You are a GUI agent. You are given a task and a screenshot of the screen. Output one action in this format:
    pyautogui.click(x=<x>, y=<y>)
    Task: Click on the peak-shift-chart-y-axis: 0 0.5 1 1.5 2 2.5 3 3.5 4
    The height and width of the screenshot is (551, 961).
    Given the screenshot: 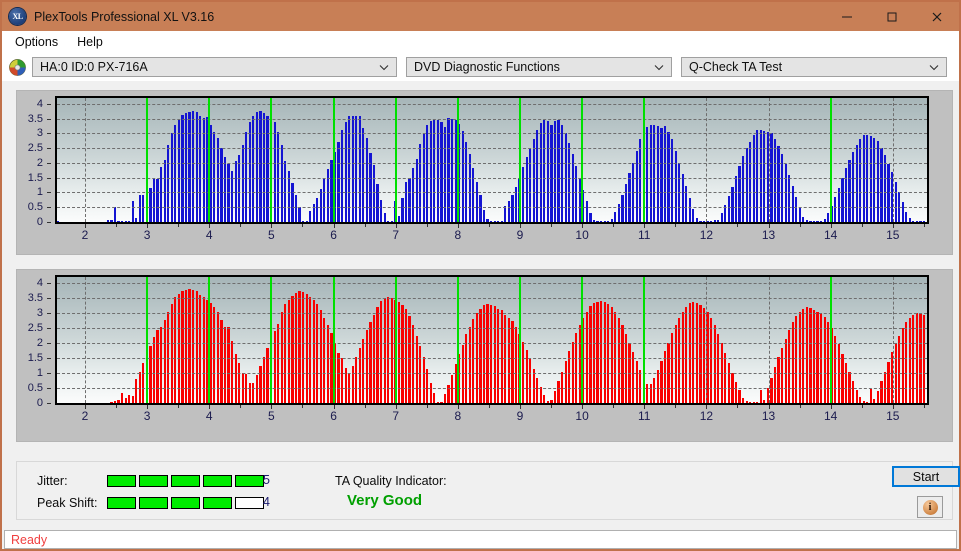 What is the action you would take?
    pyautogui.click(x=34, y=339)
    